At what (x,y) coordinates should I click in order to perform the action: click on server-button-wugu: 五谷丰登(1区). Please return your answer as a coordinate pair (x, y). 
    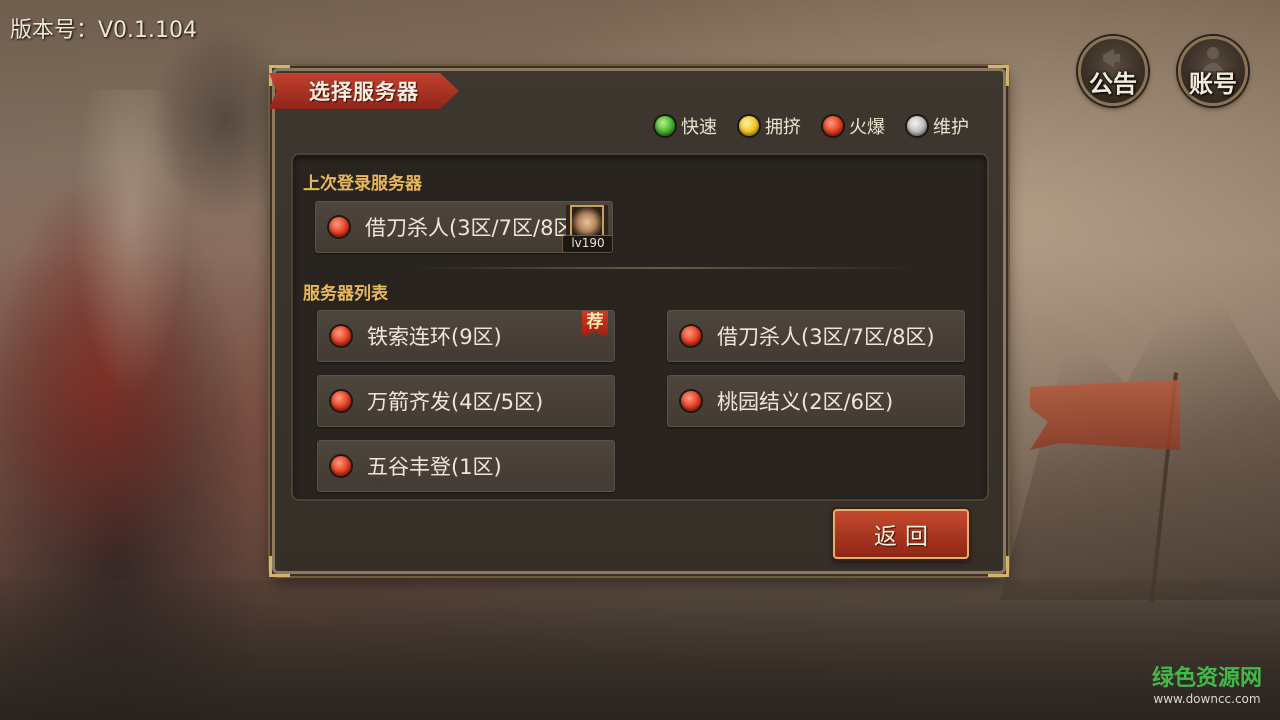
    Looking at the image, I should click on (466, 466).